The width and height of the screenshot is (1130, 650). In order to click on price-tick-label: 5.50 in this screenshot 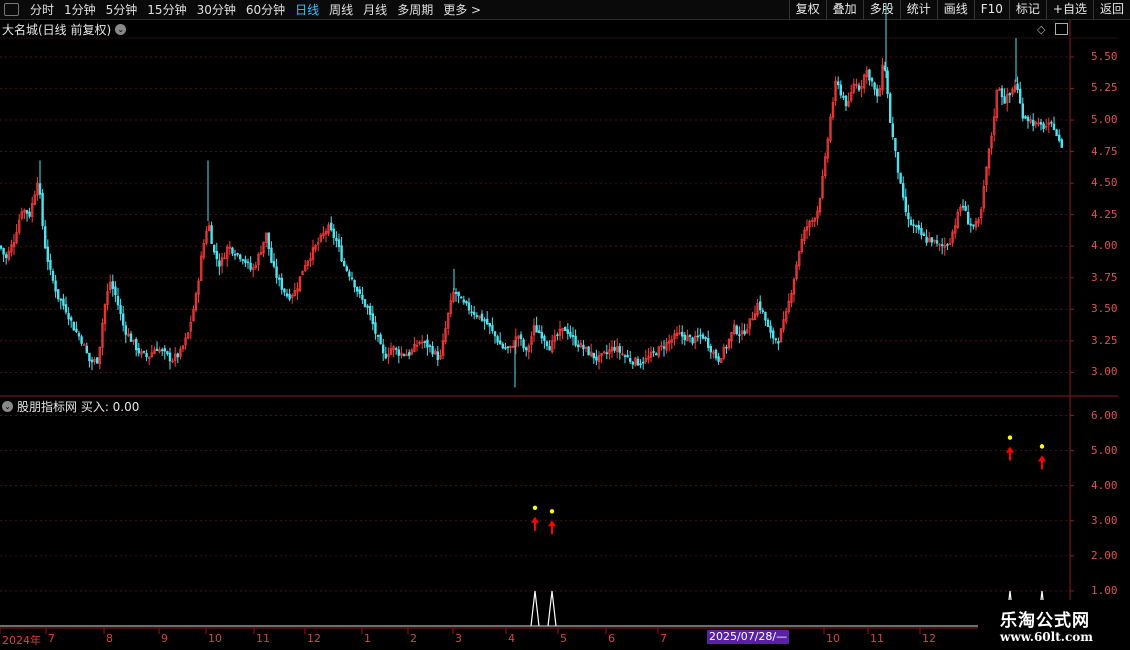, I will do `click(1104, 56)`.